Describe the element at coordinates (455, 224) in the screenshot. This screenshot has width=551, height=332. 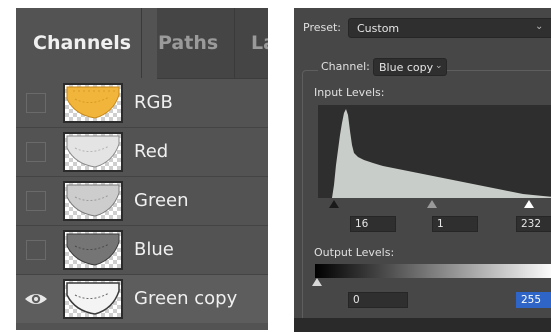
I see `input-midtone-field: 1` at that location.